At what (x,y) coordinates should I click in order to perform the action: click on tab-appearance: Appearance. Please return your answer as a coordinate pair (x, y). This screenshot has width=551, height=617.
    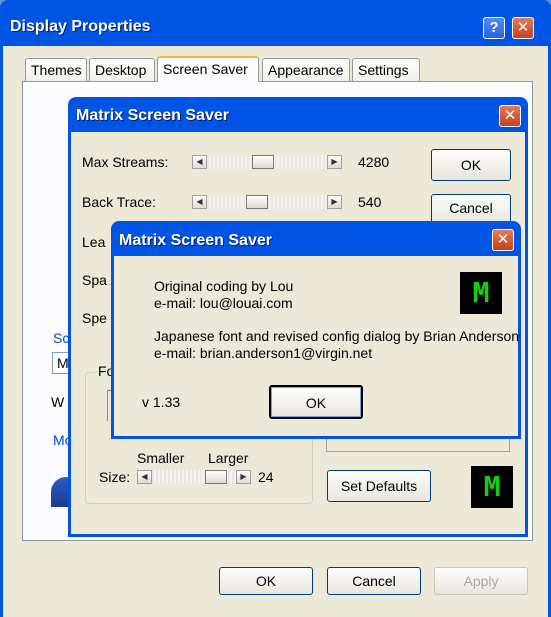
    Looking at the image, I should click on (306, 70).